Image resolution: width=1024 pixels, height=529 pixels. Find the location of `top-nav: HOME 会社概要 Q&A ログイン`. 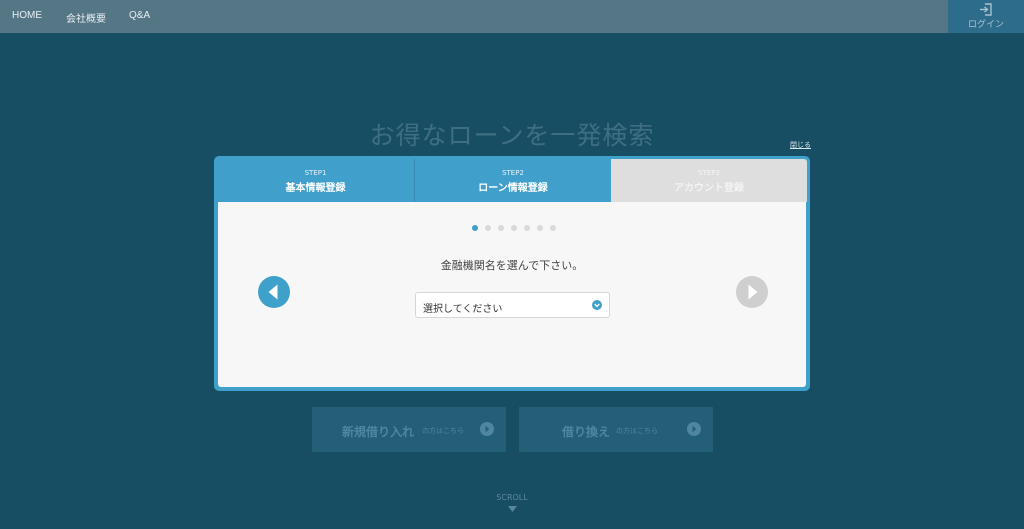

top-nav: HOME 会社概要 Q&A ログイン is located at coordinates (512, 16).